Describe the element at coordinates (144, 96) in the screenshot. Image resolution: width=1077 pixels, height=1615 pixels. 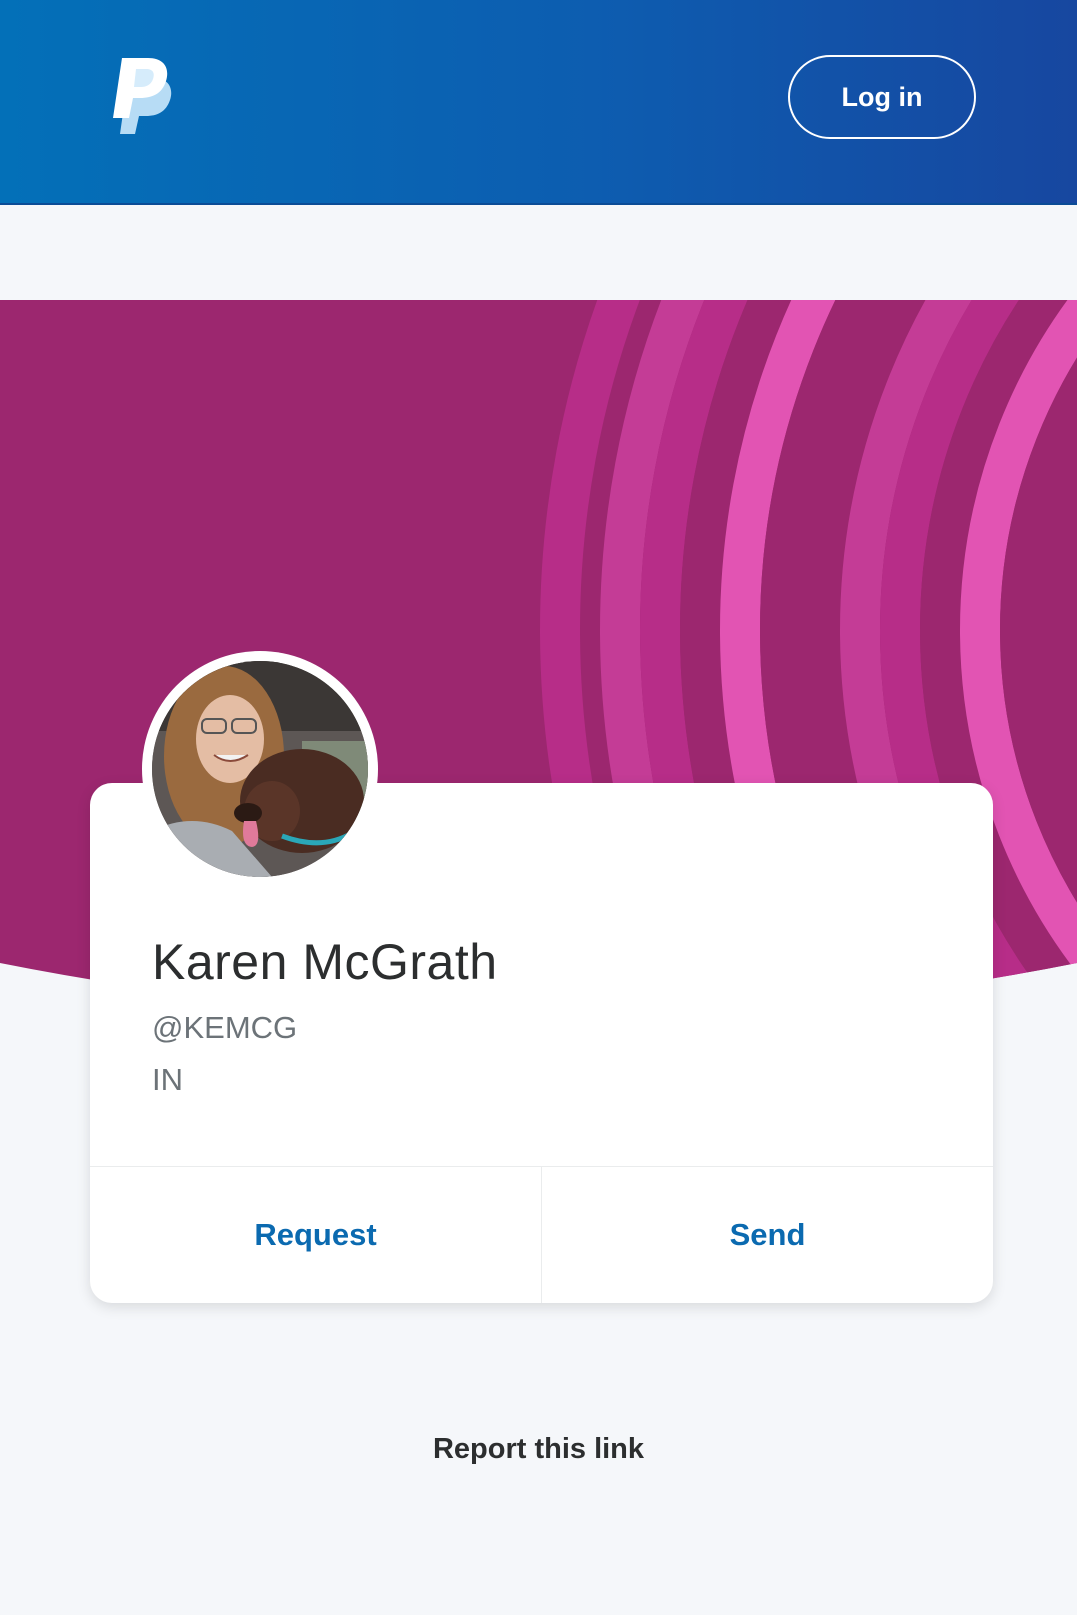
I see `paypal-logo-icon` at that location.